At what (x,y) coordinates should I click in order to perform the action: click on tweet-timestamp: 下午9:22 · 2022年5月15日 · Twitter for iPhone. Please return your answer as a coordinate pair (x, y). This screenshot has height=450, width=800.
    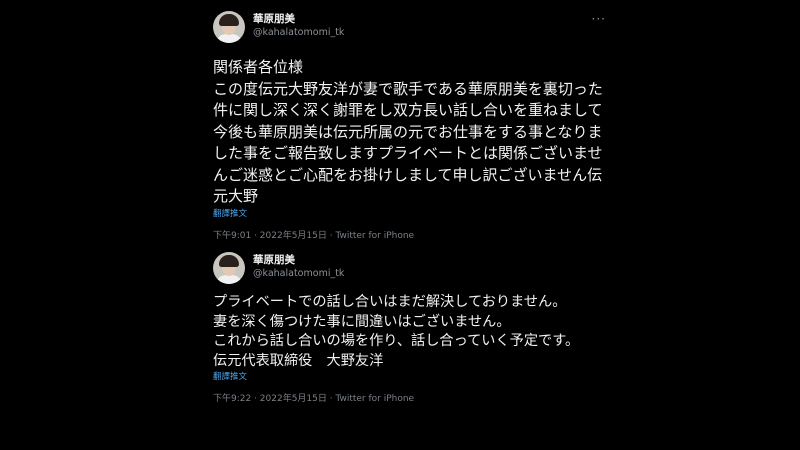
    Looking at the image, I should click on (407, 399).